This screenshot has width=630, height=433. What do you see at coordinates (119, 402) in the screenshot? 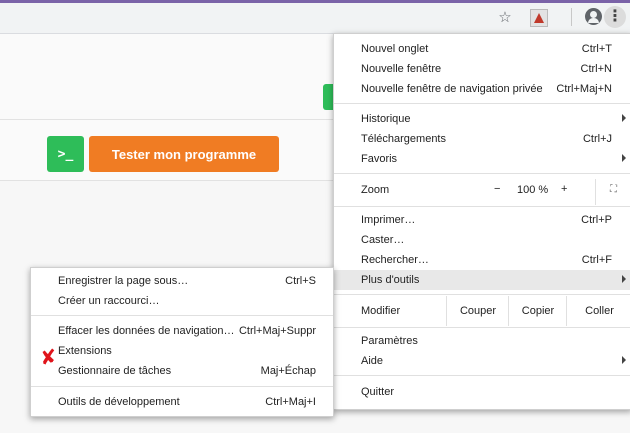
I see `submenu-item-label: Outils de développement` at bounding box center [119, 402].